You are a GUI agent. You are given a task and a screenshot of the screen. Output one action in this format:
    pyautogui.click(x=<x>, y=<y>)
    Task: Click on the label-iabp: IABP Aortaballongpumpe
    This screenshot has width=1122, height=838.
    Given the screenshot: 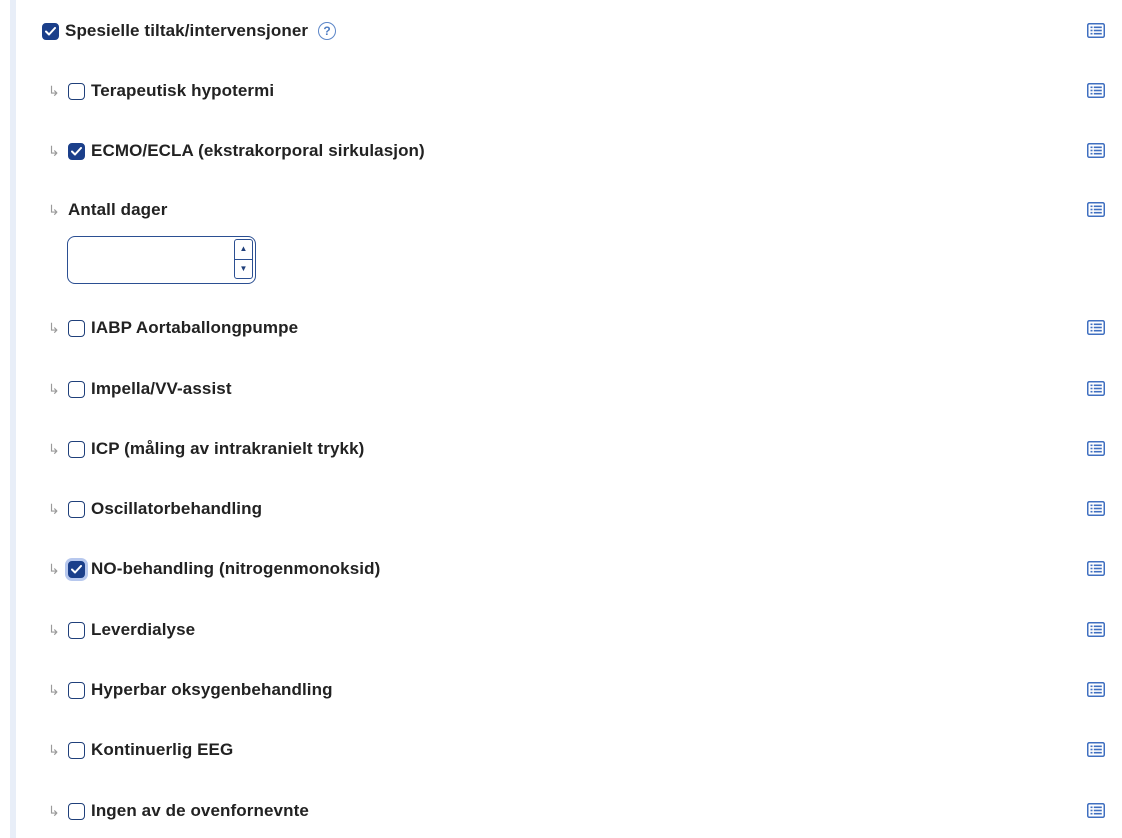 What is the action you would take?
    pyautogui.click(x=195, y=327)
    